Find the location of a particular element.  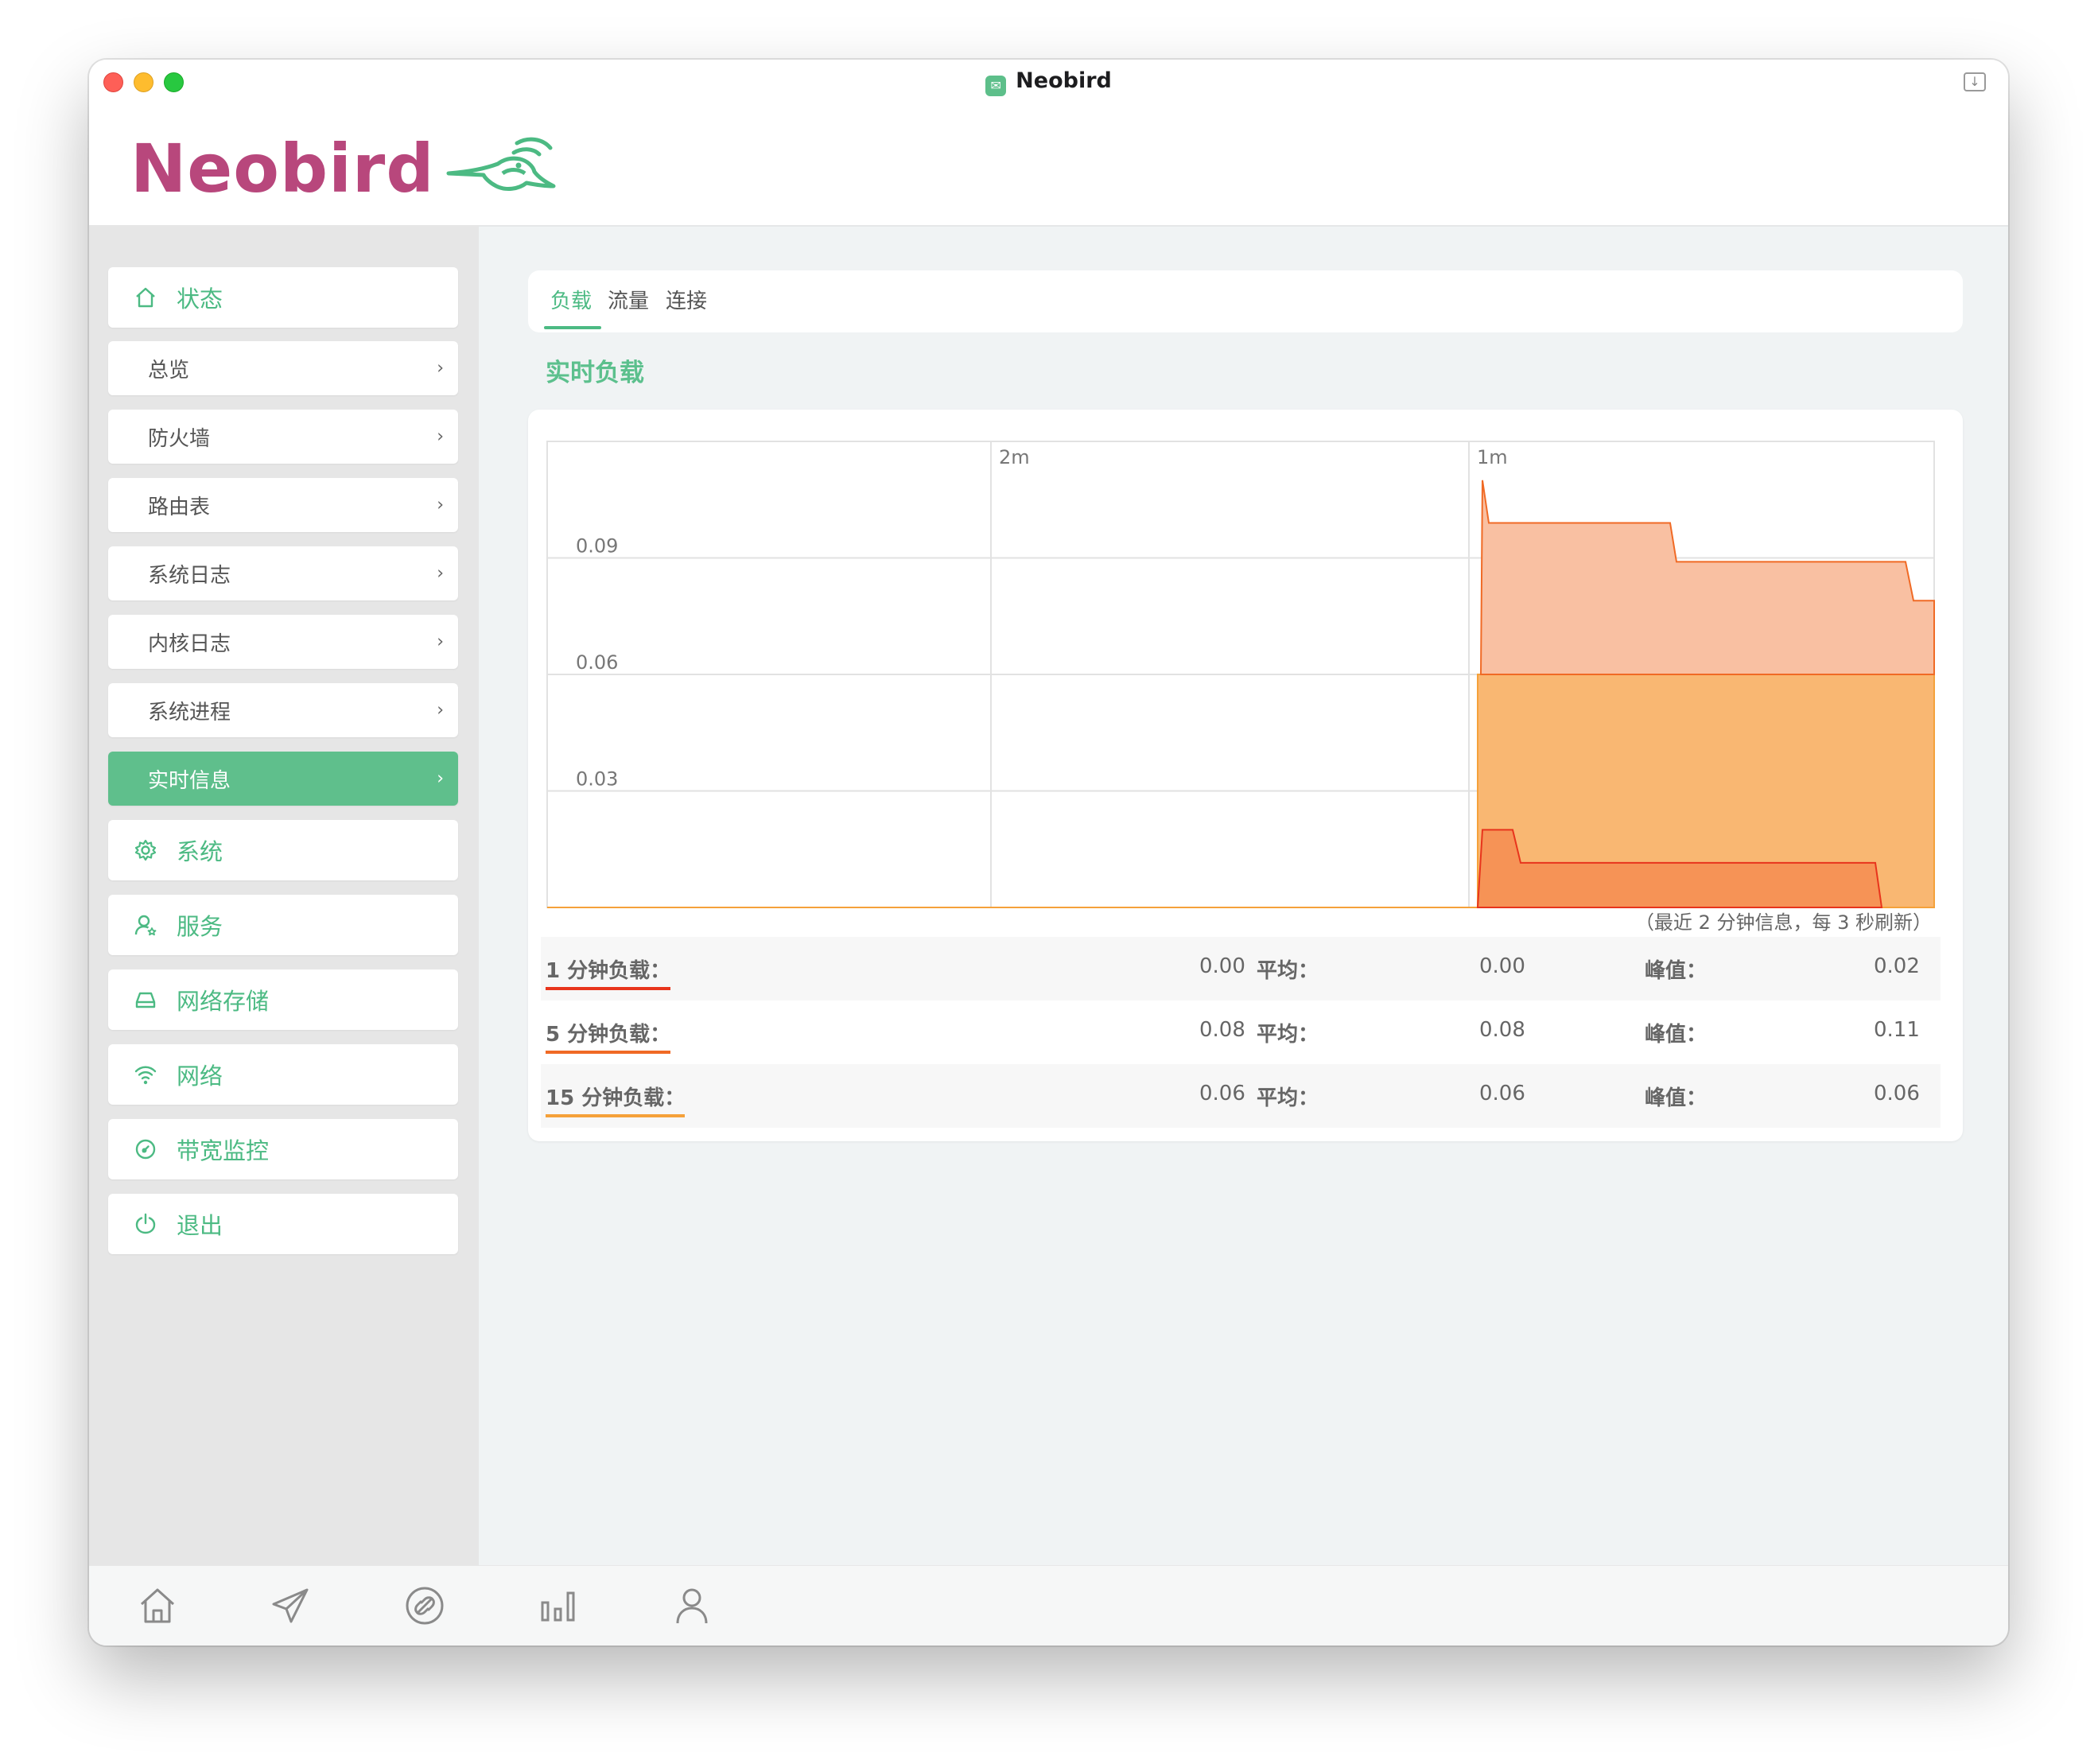

gear-icon is located at coordinates (145, 851).